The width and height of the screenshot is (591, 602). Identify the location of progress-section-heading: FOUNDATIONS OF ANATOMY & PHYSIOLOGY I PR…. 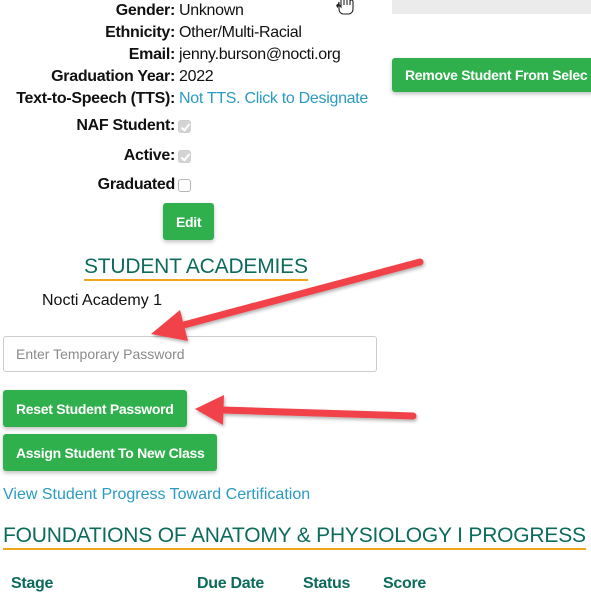
(294, 537).